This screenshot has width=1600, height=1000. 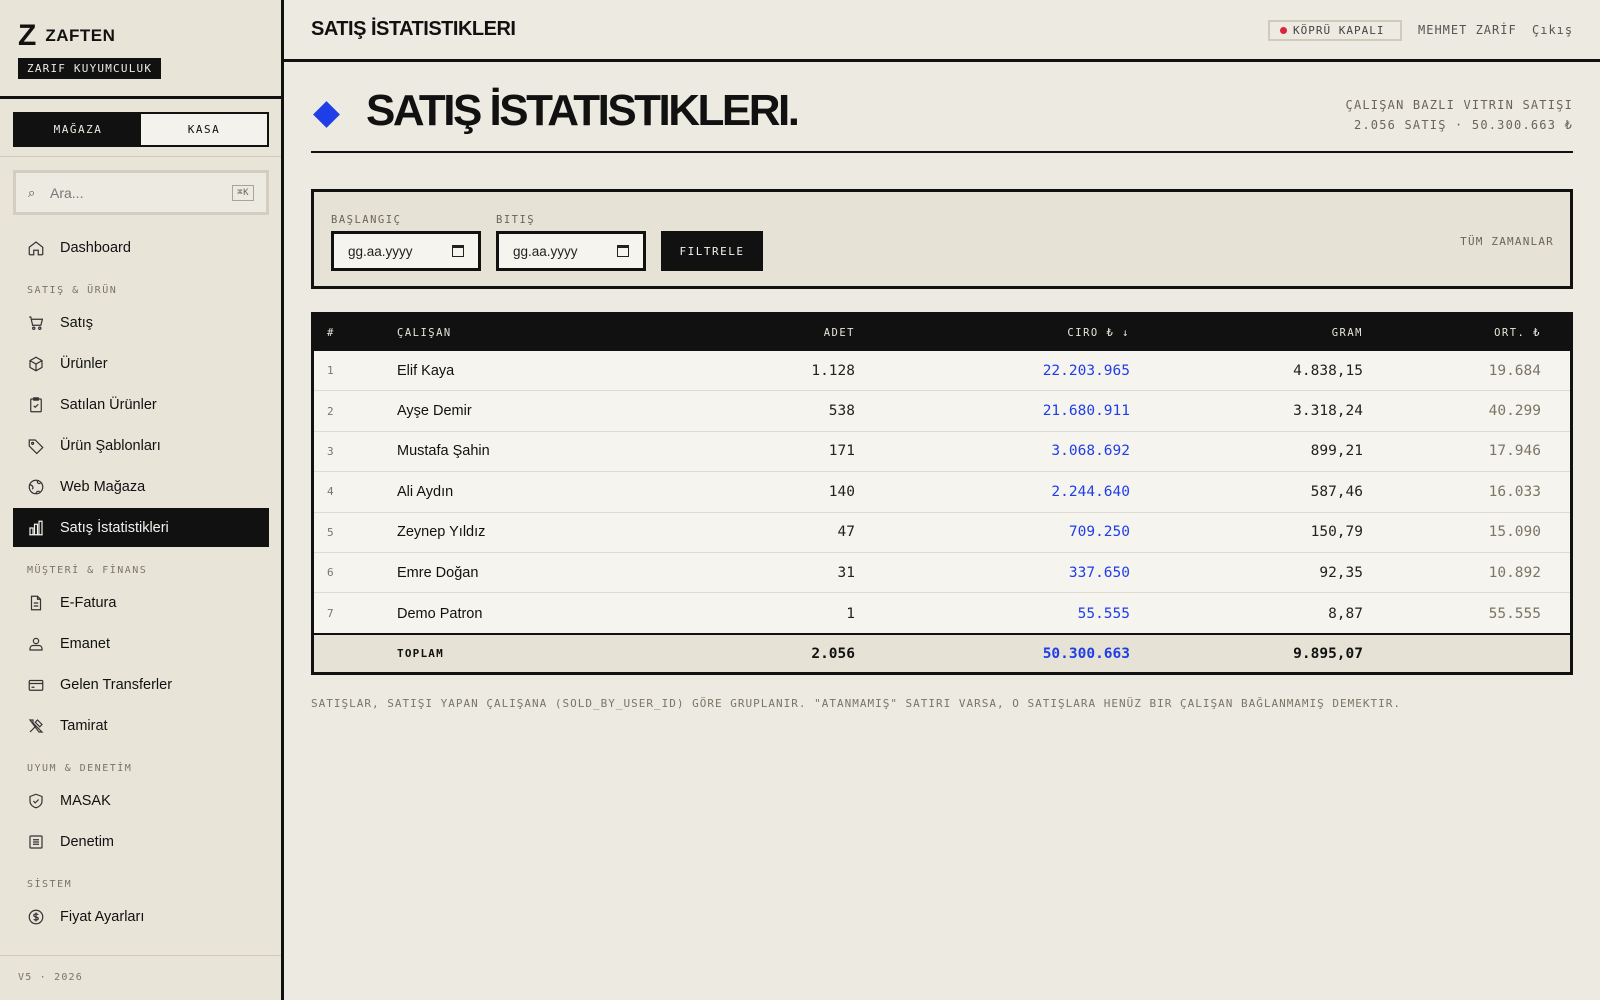 What do you see at coordinates (141, 363) in the screenshot?
I see `sidebar-item-products: Ürünler` at bounding box center [141, 363].